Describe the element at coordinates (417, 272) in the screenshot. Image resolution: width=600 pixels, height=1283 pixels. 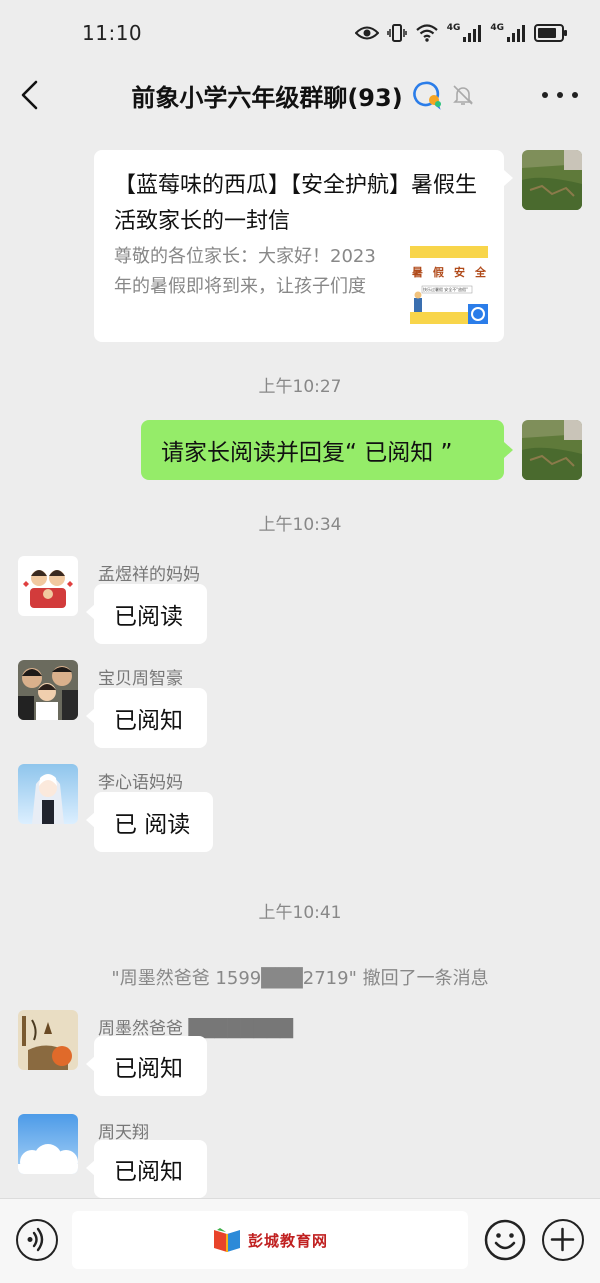
I see `thumb-char: 暑` at that location.